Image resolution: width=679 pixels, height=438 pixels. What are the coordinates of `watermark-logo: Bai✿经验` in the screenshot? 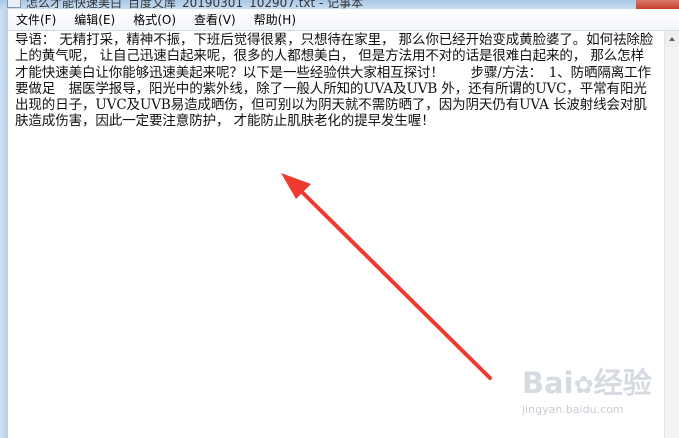 It's located at (587, 381).